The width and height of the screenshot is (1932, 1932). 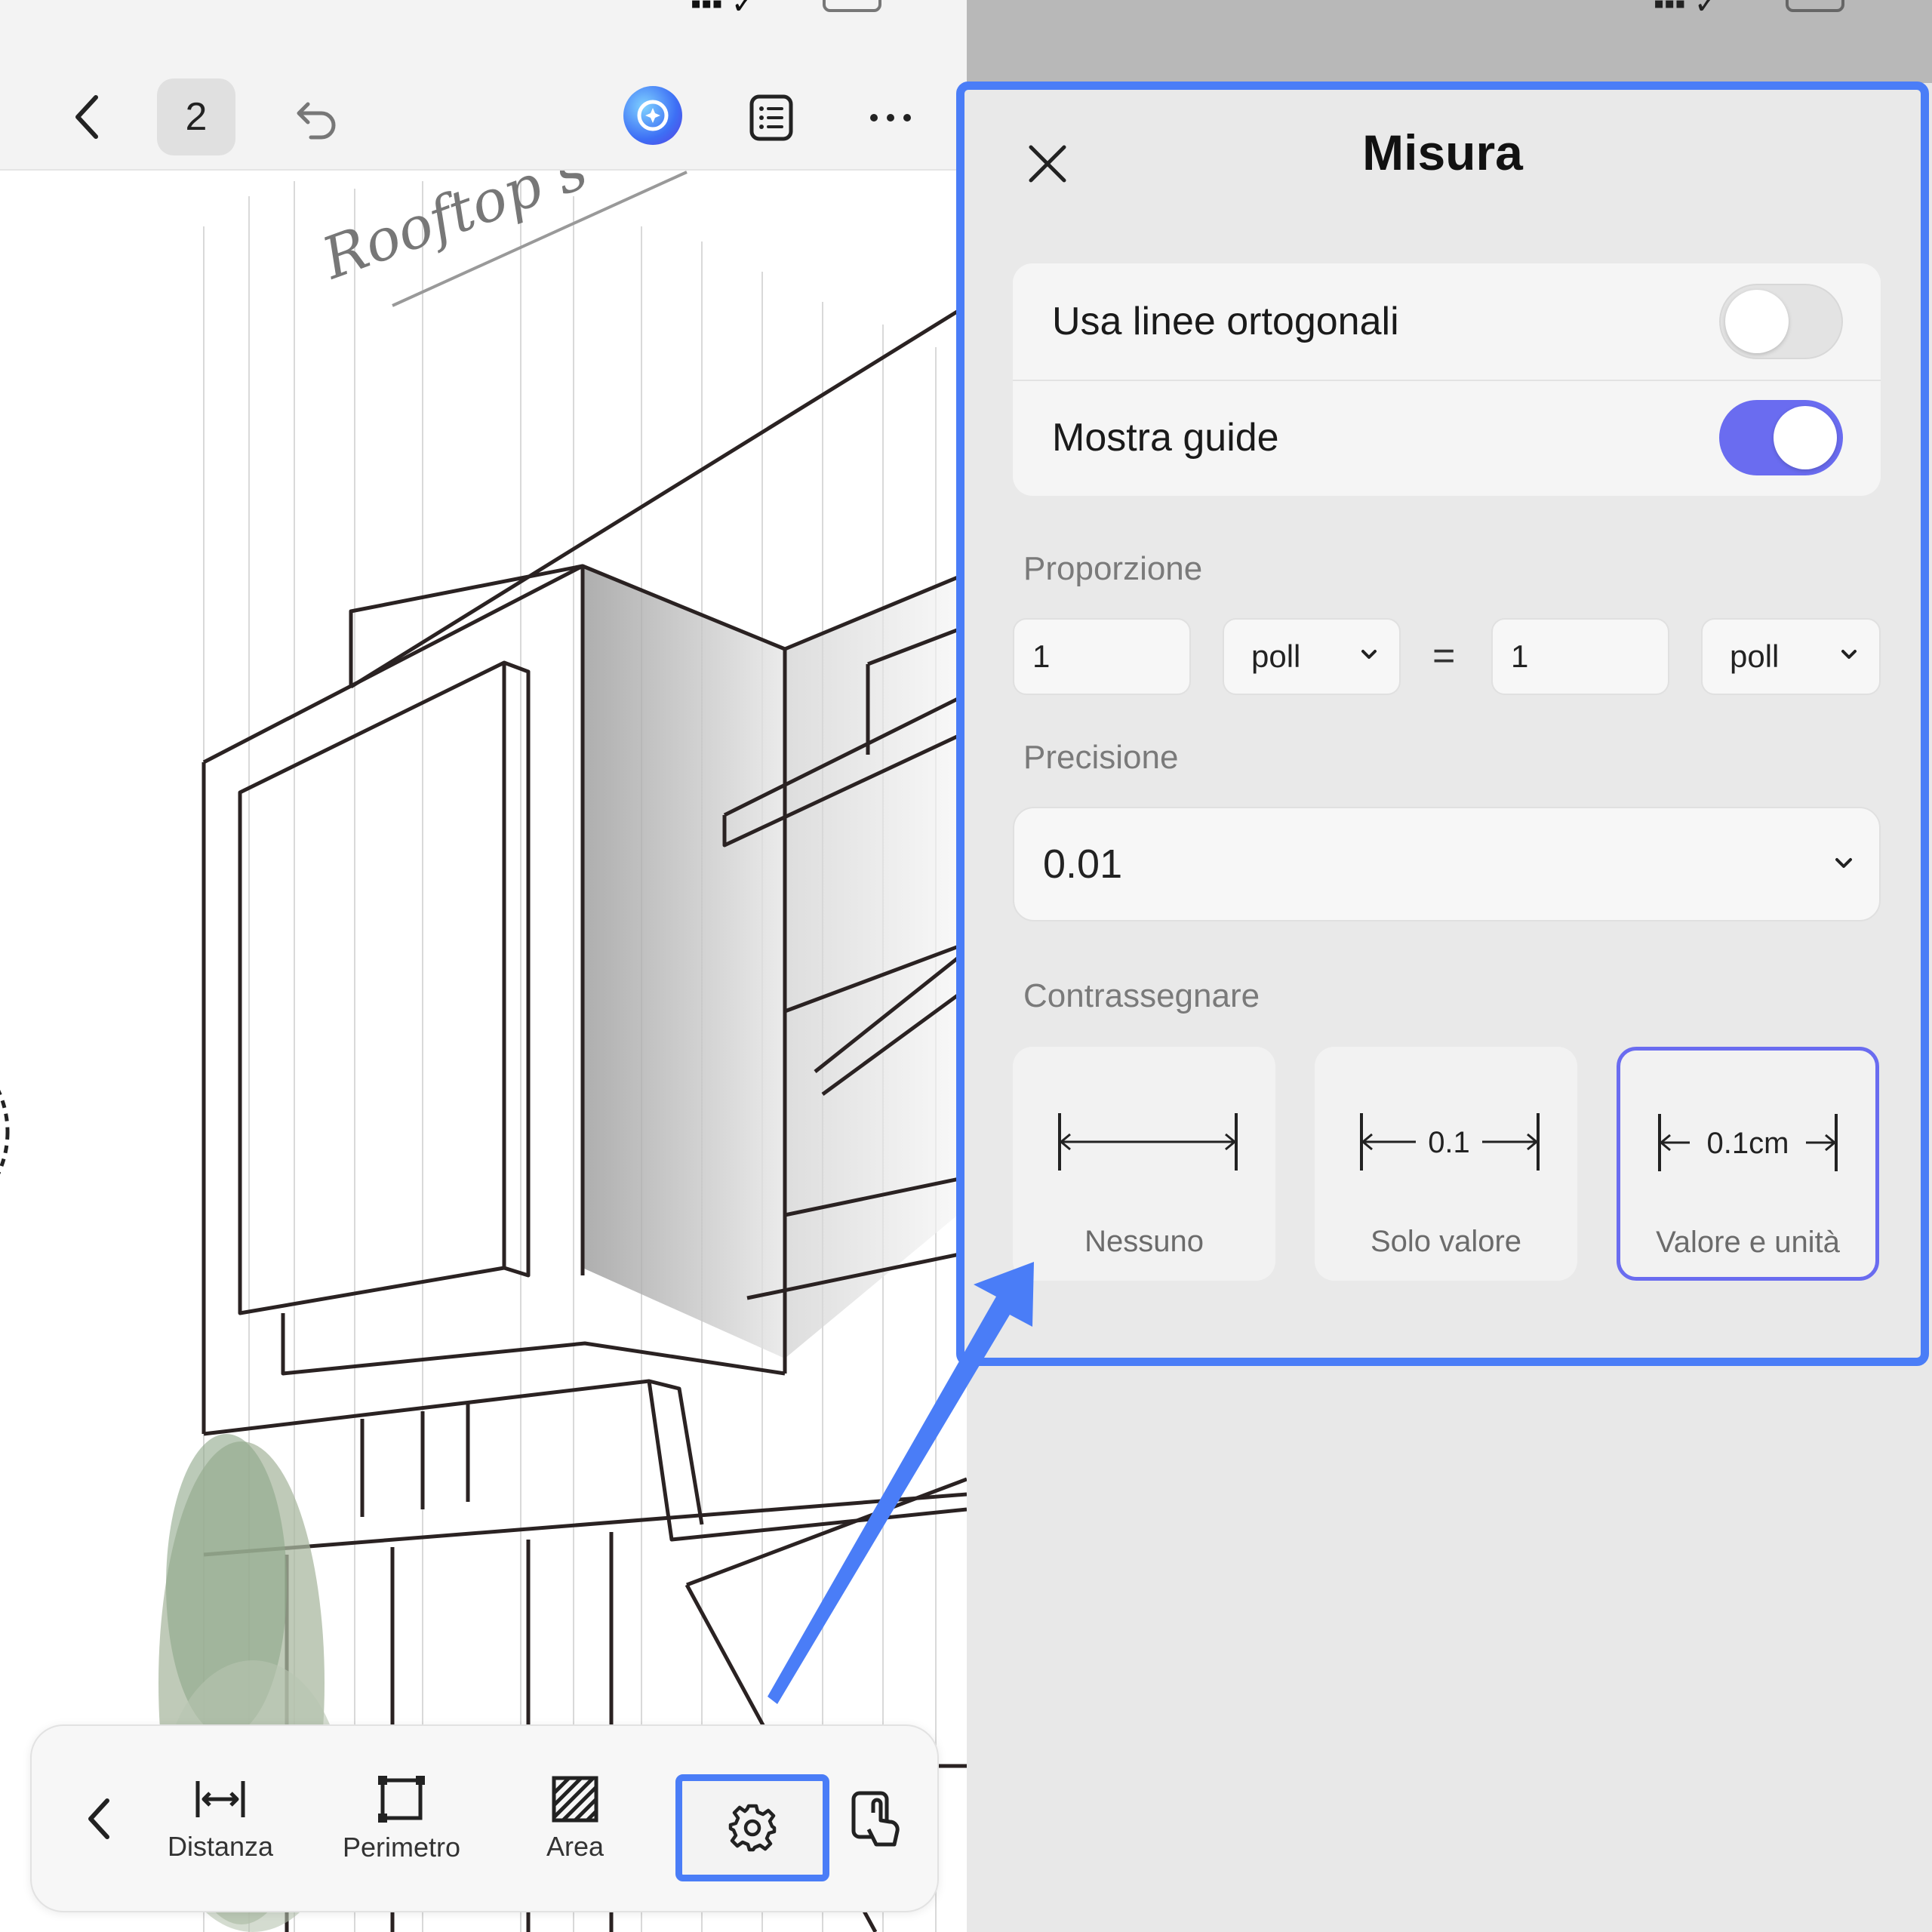 What do you see at coordinates (1101, 757) in the screenshot?
I see `precision-label: Precisione` at bounding box center [1101, 757].